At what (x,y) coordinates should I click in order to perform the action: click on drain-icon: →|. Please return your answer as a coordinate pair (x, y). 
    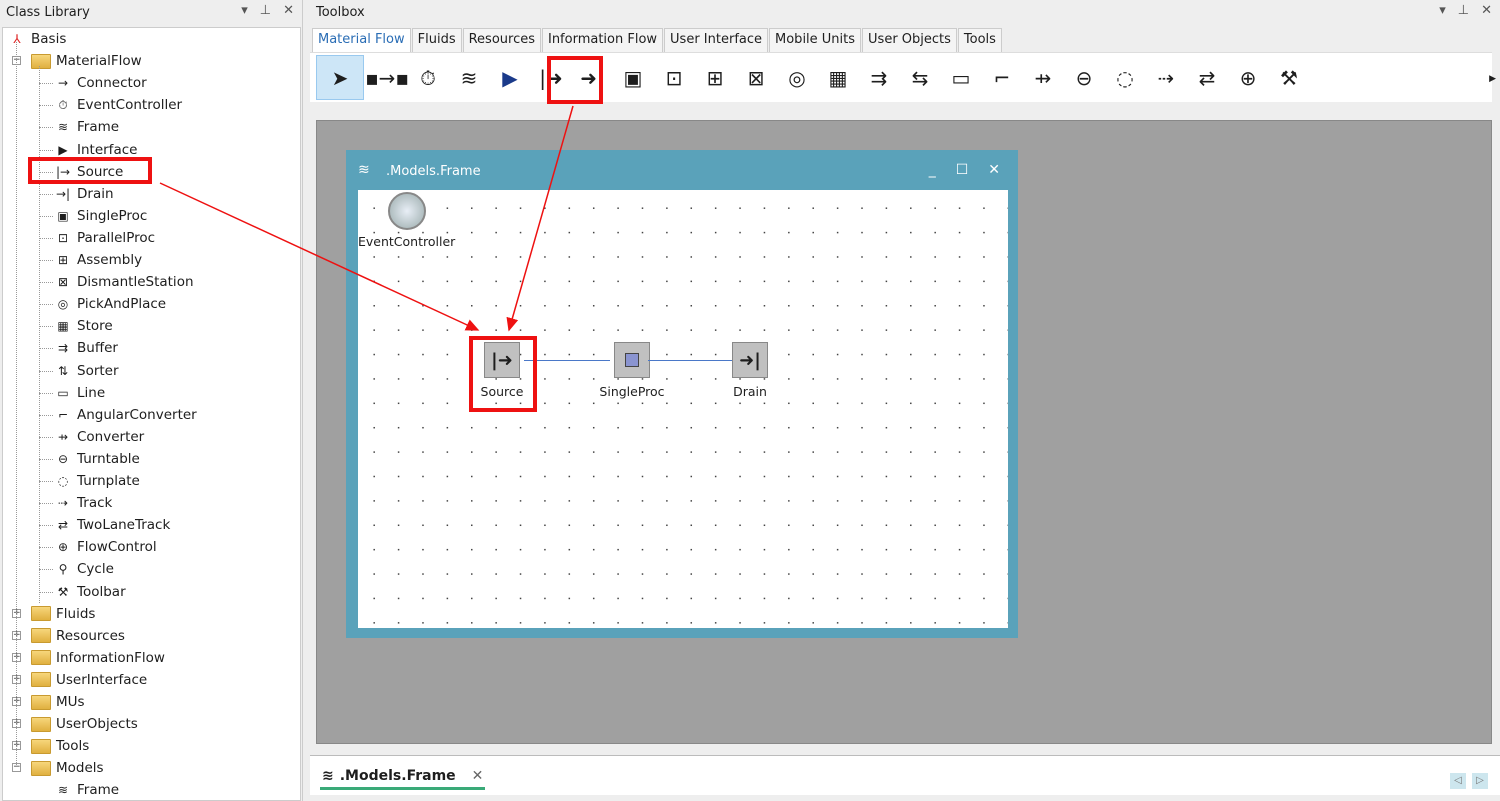
    Looking at the image, I should click on (63, 193).